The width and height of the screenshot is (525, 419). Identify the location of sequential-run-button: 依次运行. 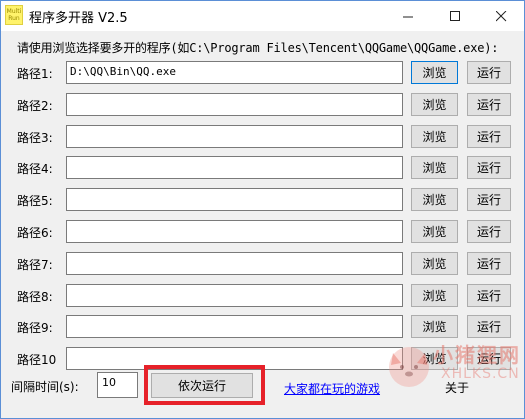
(202, 385).